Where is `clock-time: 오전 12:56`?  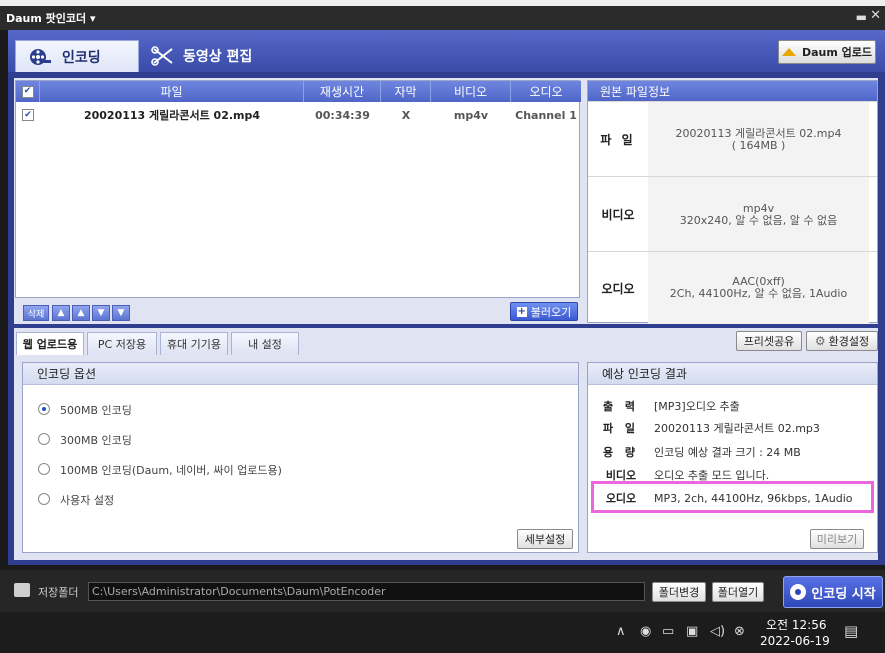
clock-time: 오전 12:56 is located at coordinates (796, 624).